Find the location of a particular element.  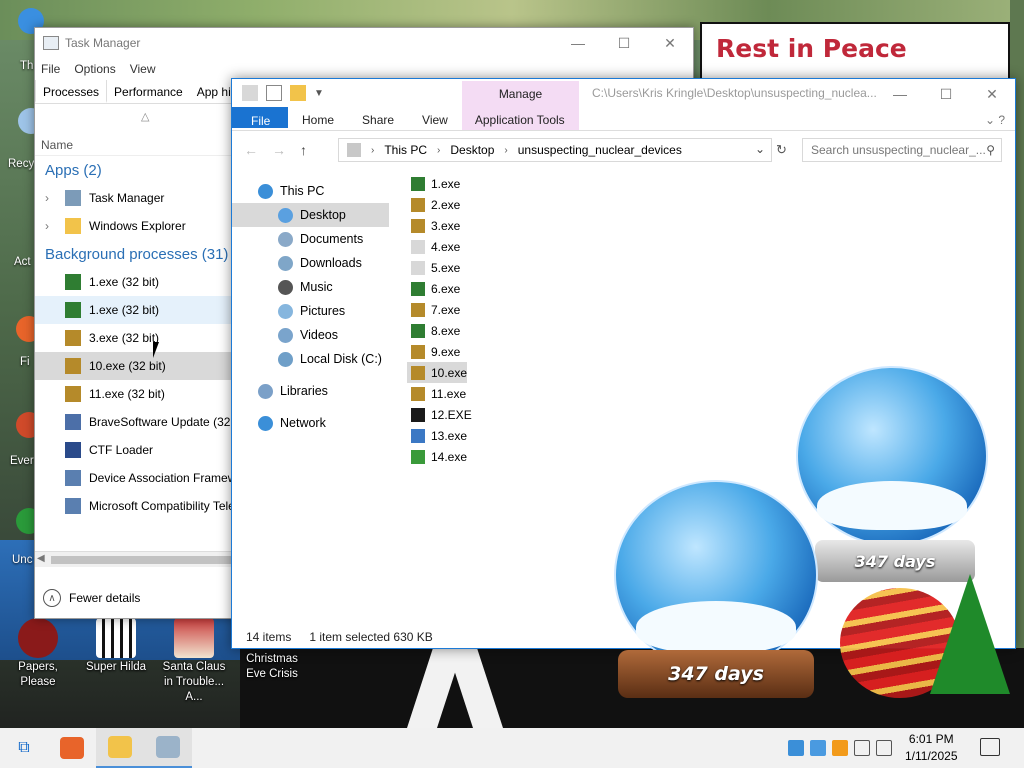

process-name: Task Manager is located at coordinates (127, 198).